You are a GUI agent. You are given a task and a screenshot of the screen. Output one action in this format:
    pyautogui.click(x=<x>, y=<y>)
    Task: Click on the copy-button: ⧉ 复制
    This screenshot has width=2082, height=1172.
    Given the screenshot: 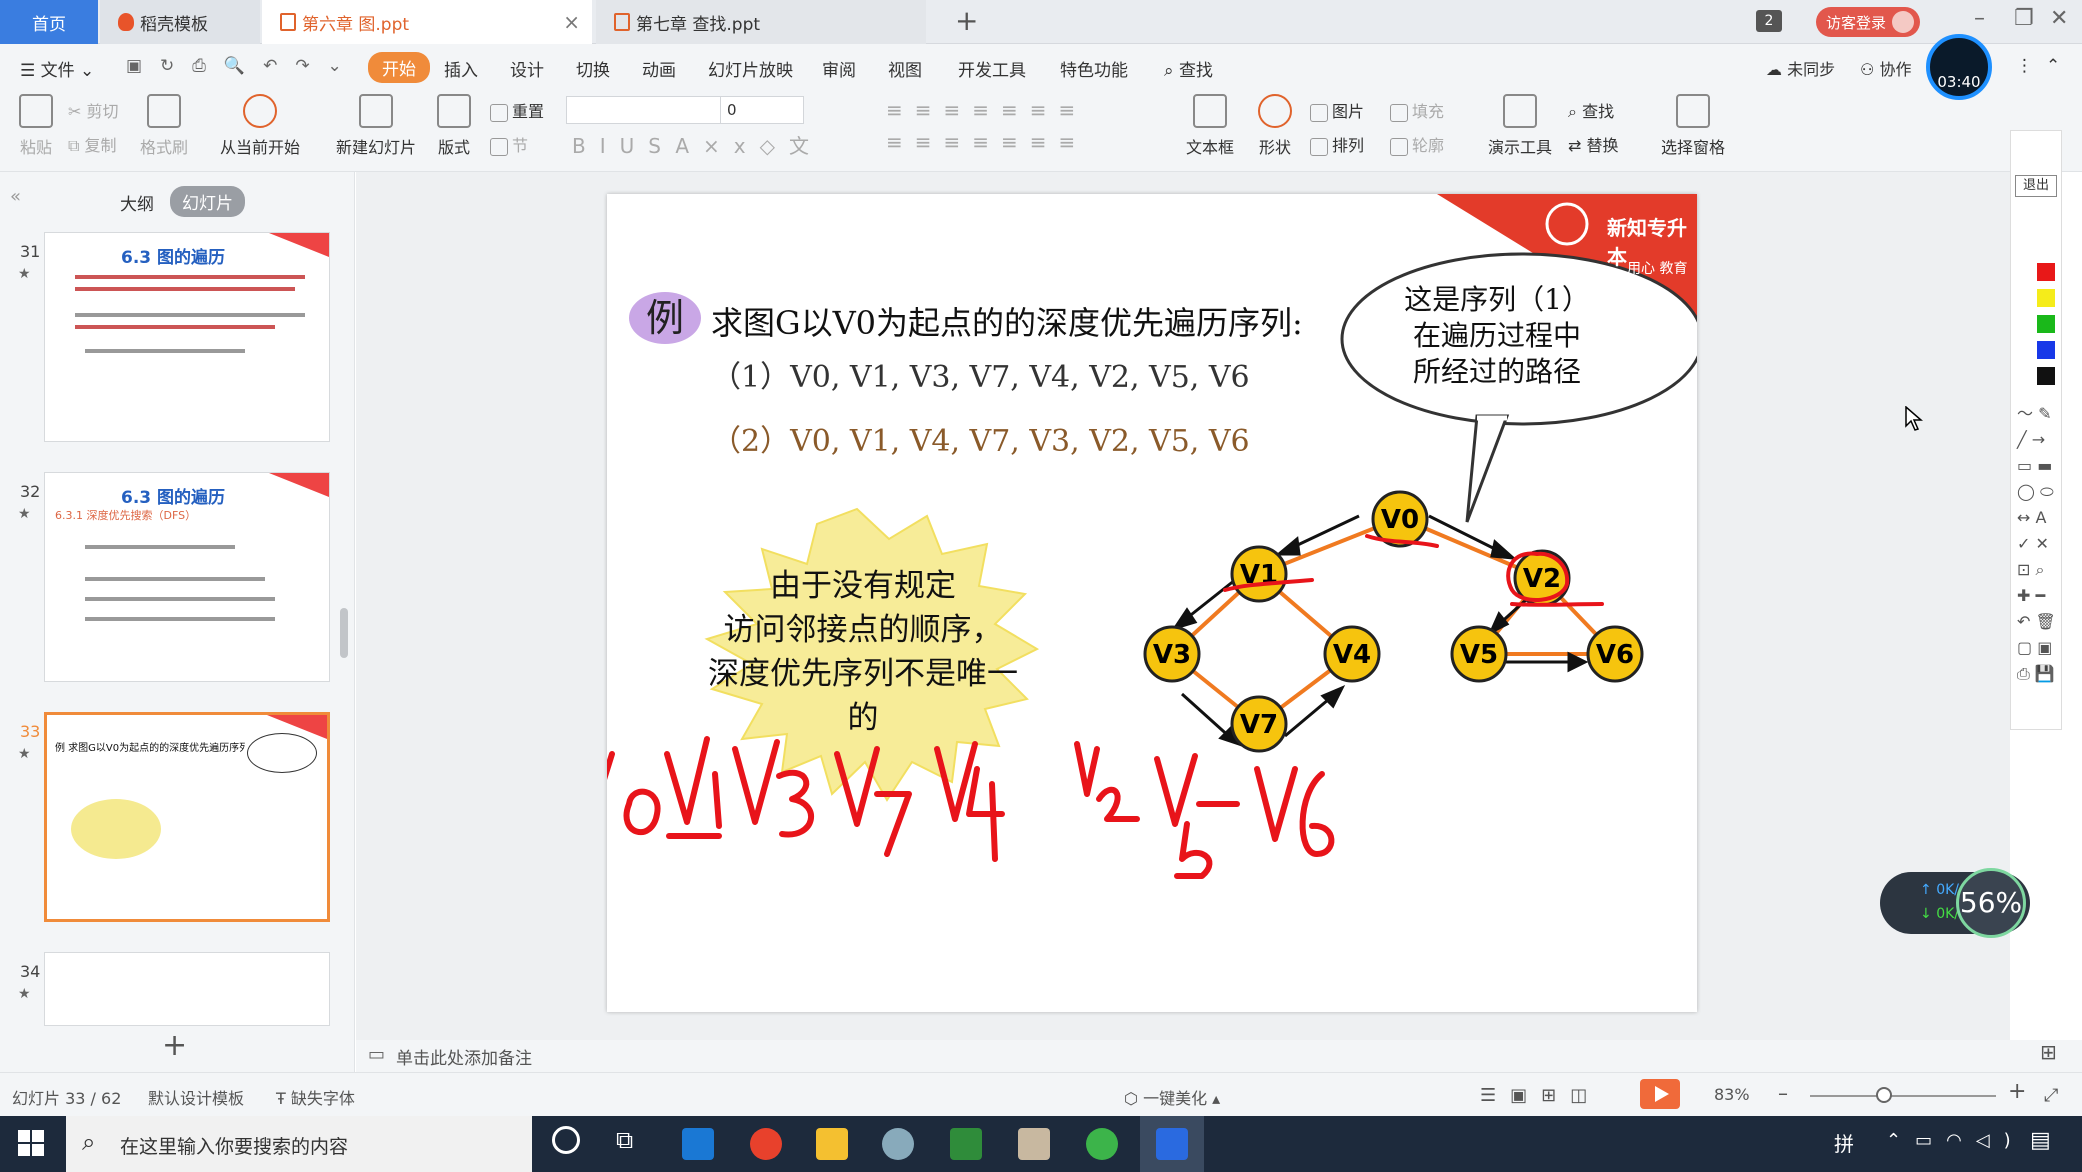 What is the action you would take?
    pyautogui.click(x=92, y=144)
    